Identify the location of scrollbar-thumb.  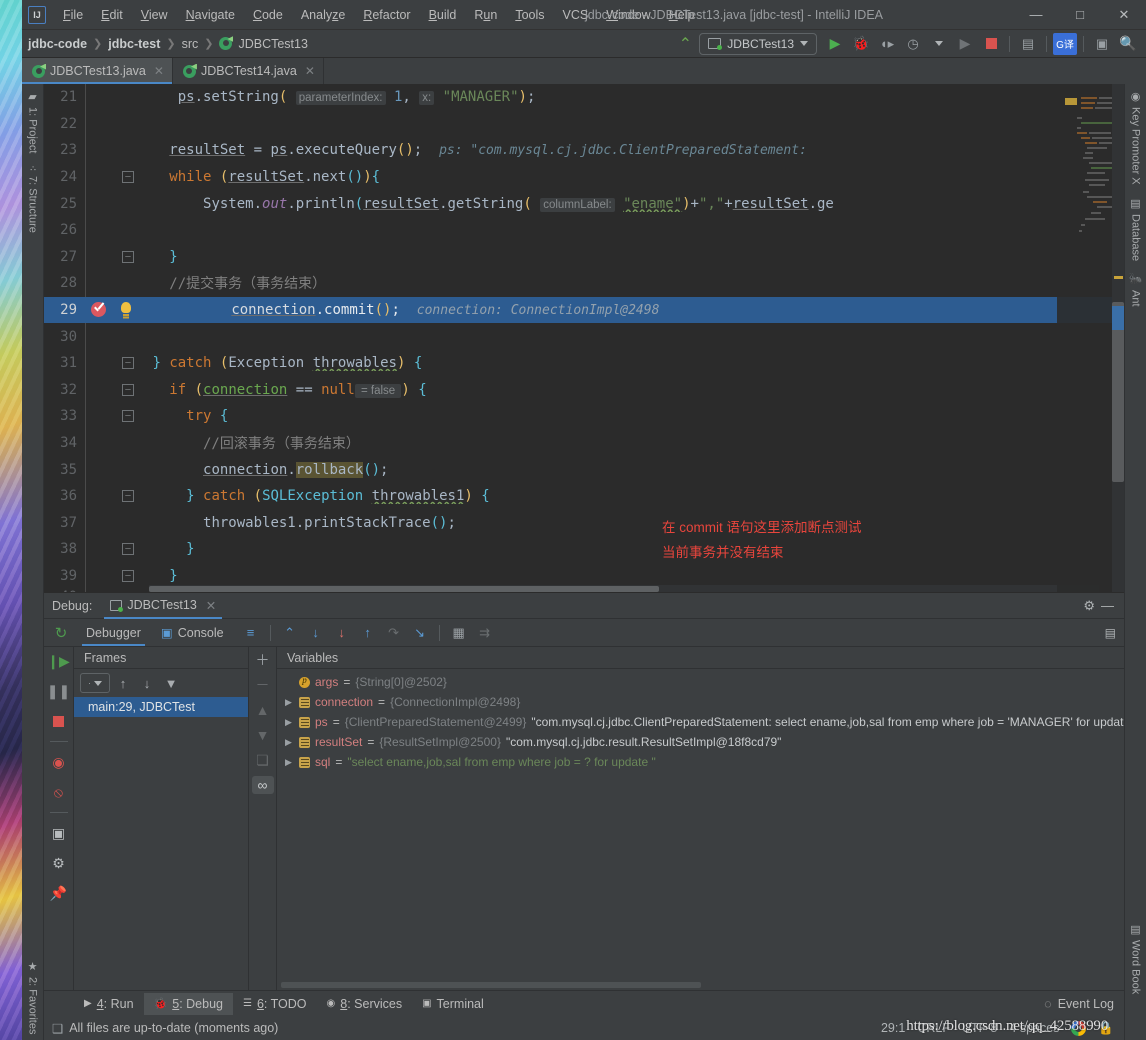
(404, 589).